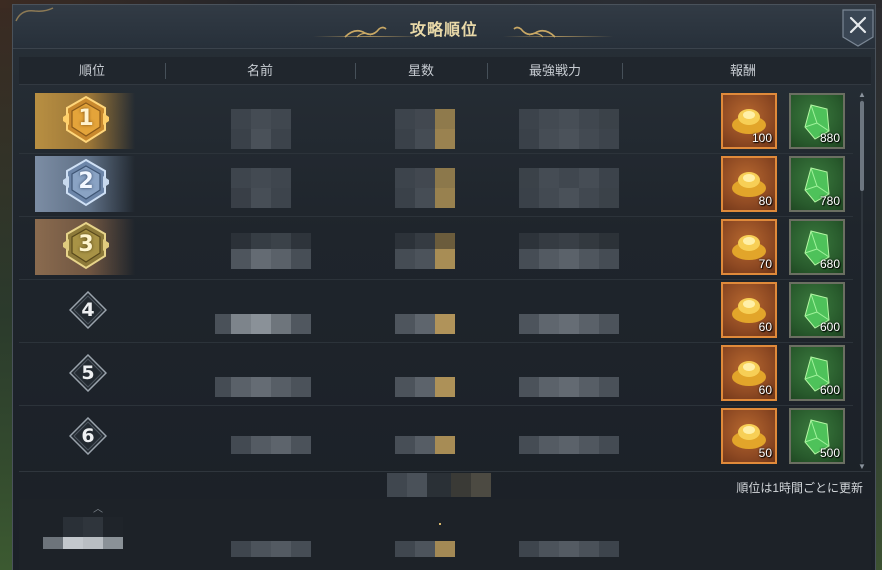  I want to click on gold-medal-icon: 1, so click(86, 120).